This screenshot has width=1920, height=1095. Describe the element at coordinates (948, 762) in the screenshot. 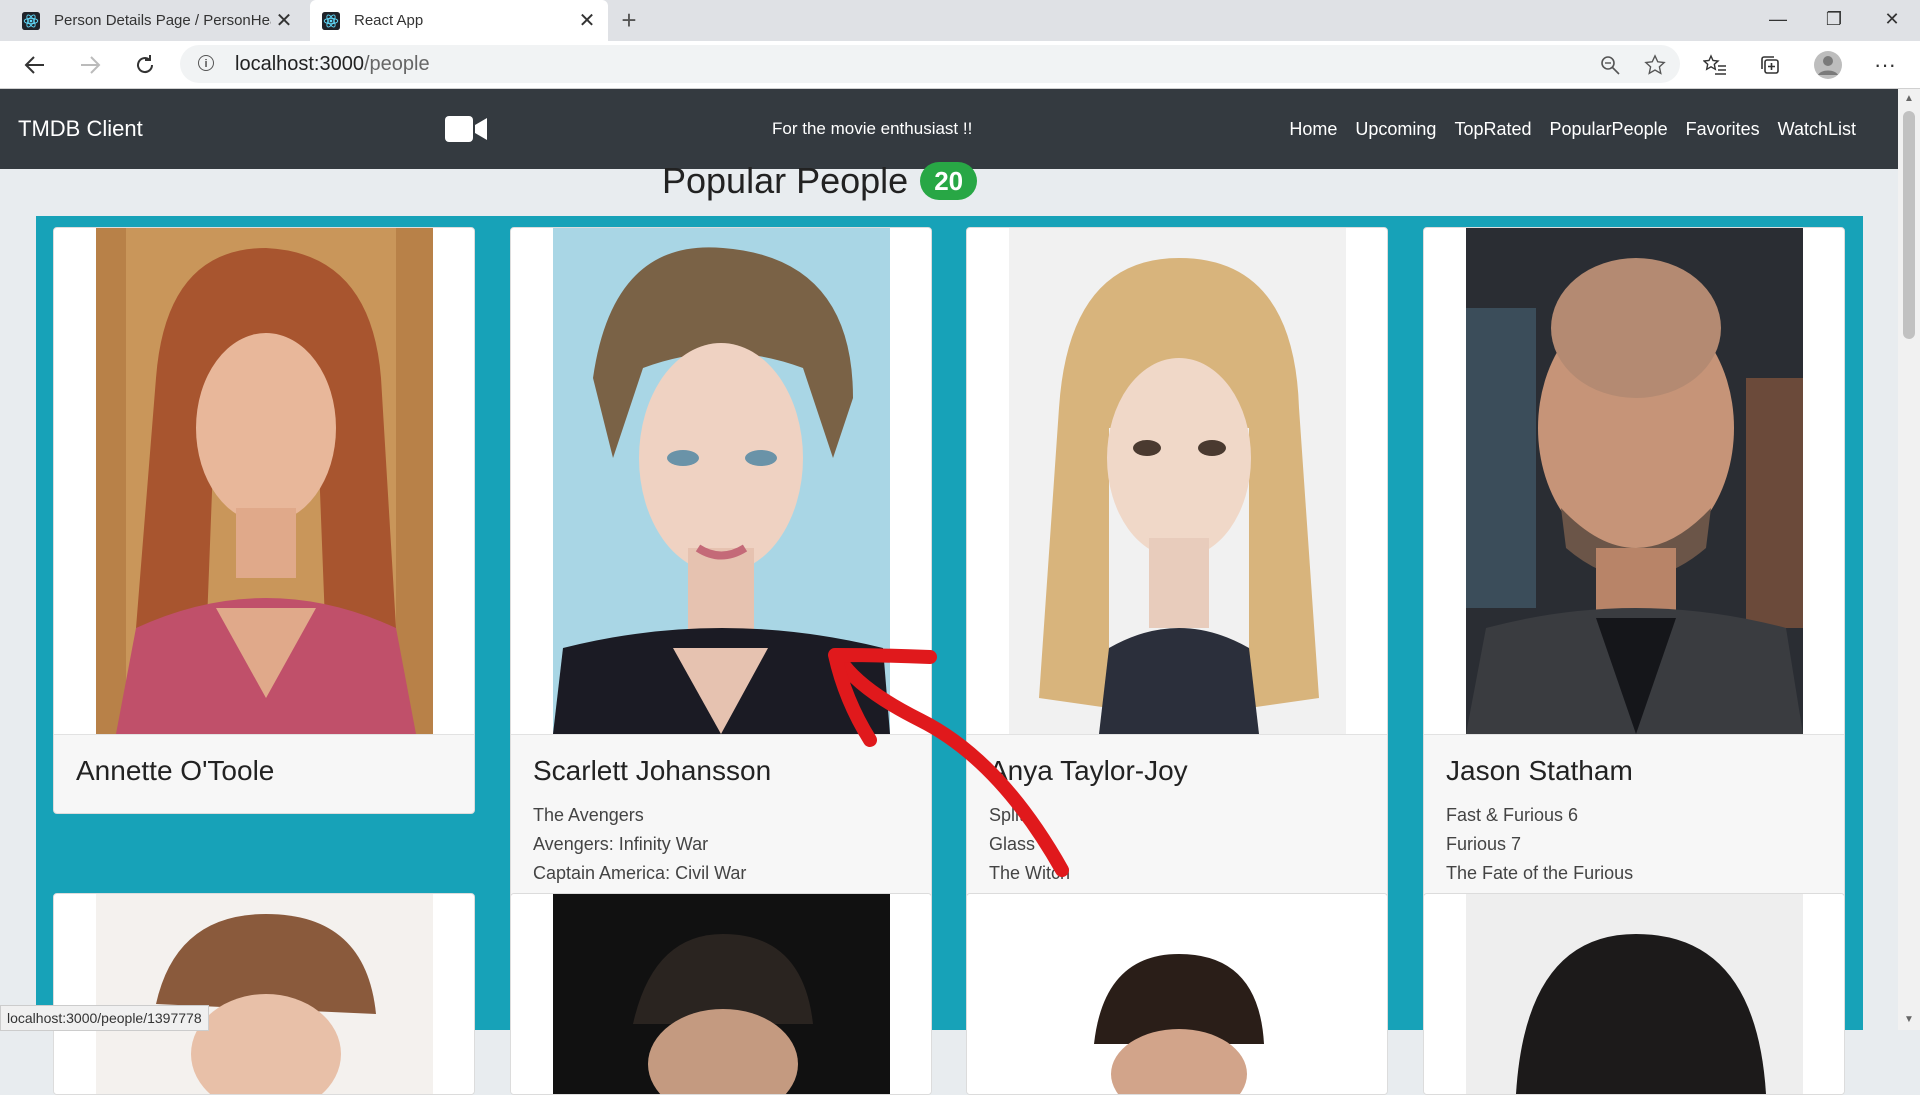

I see `annotation-arrow` at that location.